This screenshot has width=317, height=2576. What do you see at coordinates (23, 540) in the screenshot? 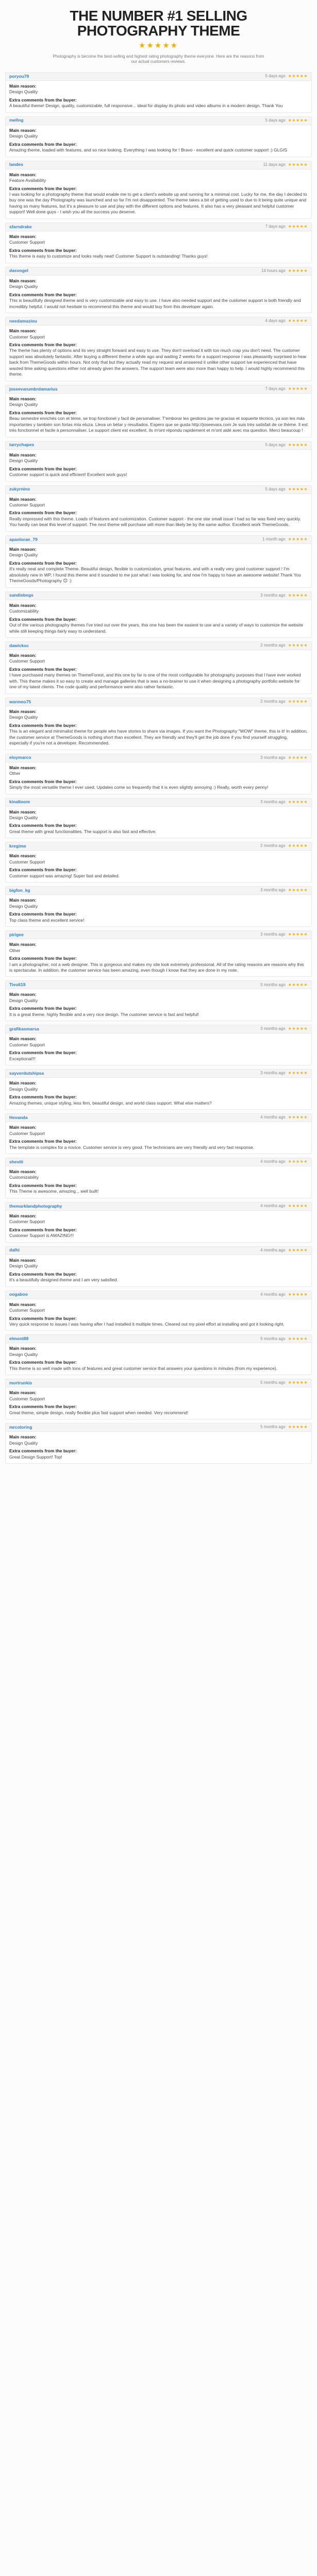
I see `reviewer-username: apanloran_79` at bounding box center [23, 540].